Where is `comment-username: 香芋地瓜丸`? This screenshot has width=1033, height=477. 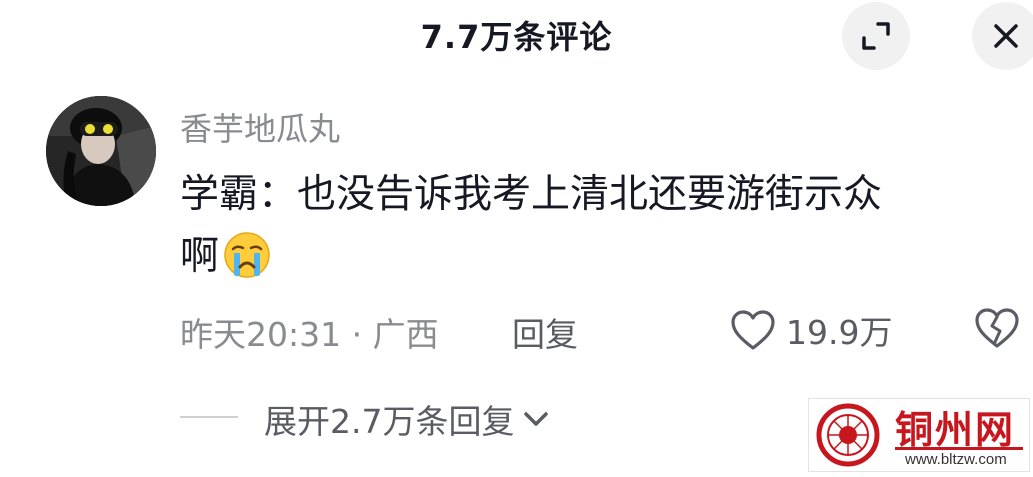 comment-username: 香芋地瓜丸 is located at coordinates (260, 127).